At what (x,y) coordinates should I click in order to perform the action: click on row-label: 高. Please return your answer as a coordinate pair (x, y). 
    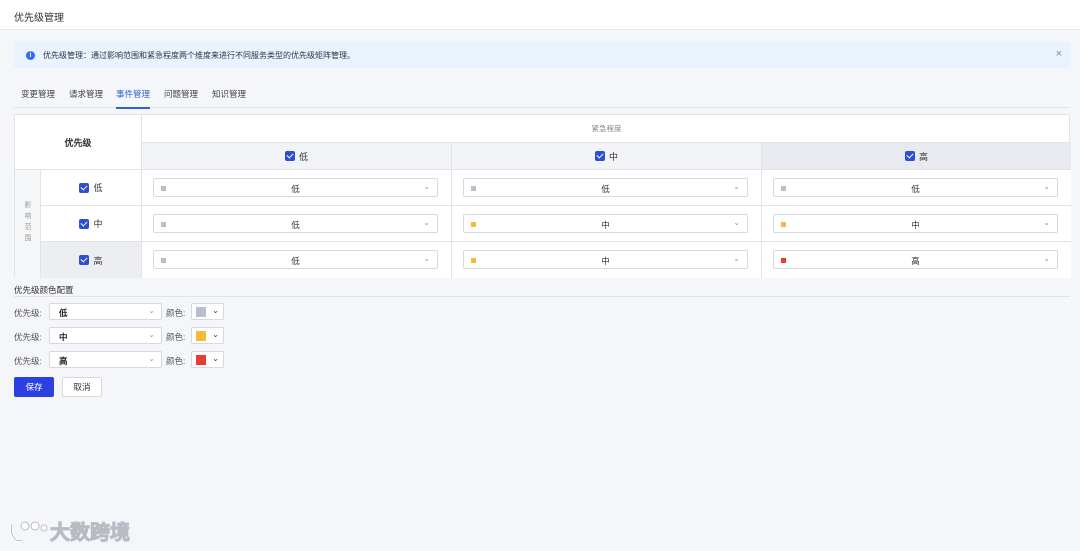
    Looking at the image, I should click on (98, 260).